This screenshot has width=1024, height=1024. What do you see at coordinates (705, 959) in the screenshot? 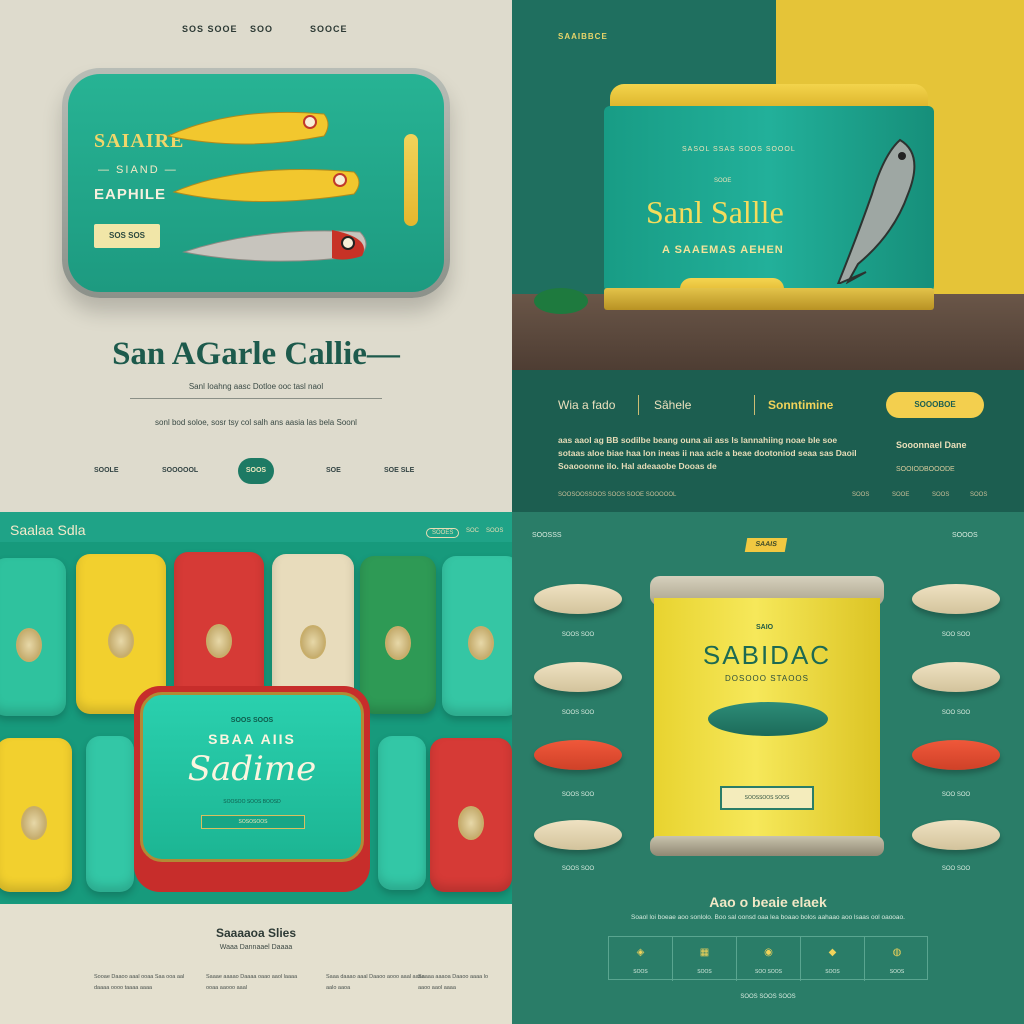
I see `feature-item: ▦ SOOS` at bounding box center [705, 959].